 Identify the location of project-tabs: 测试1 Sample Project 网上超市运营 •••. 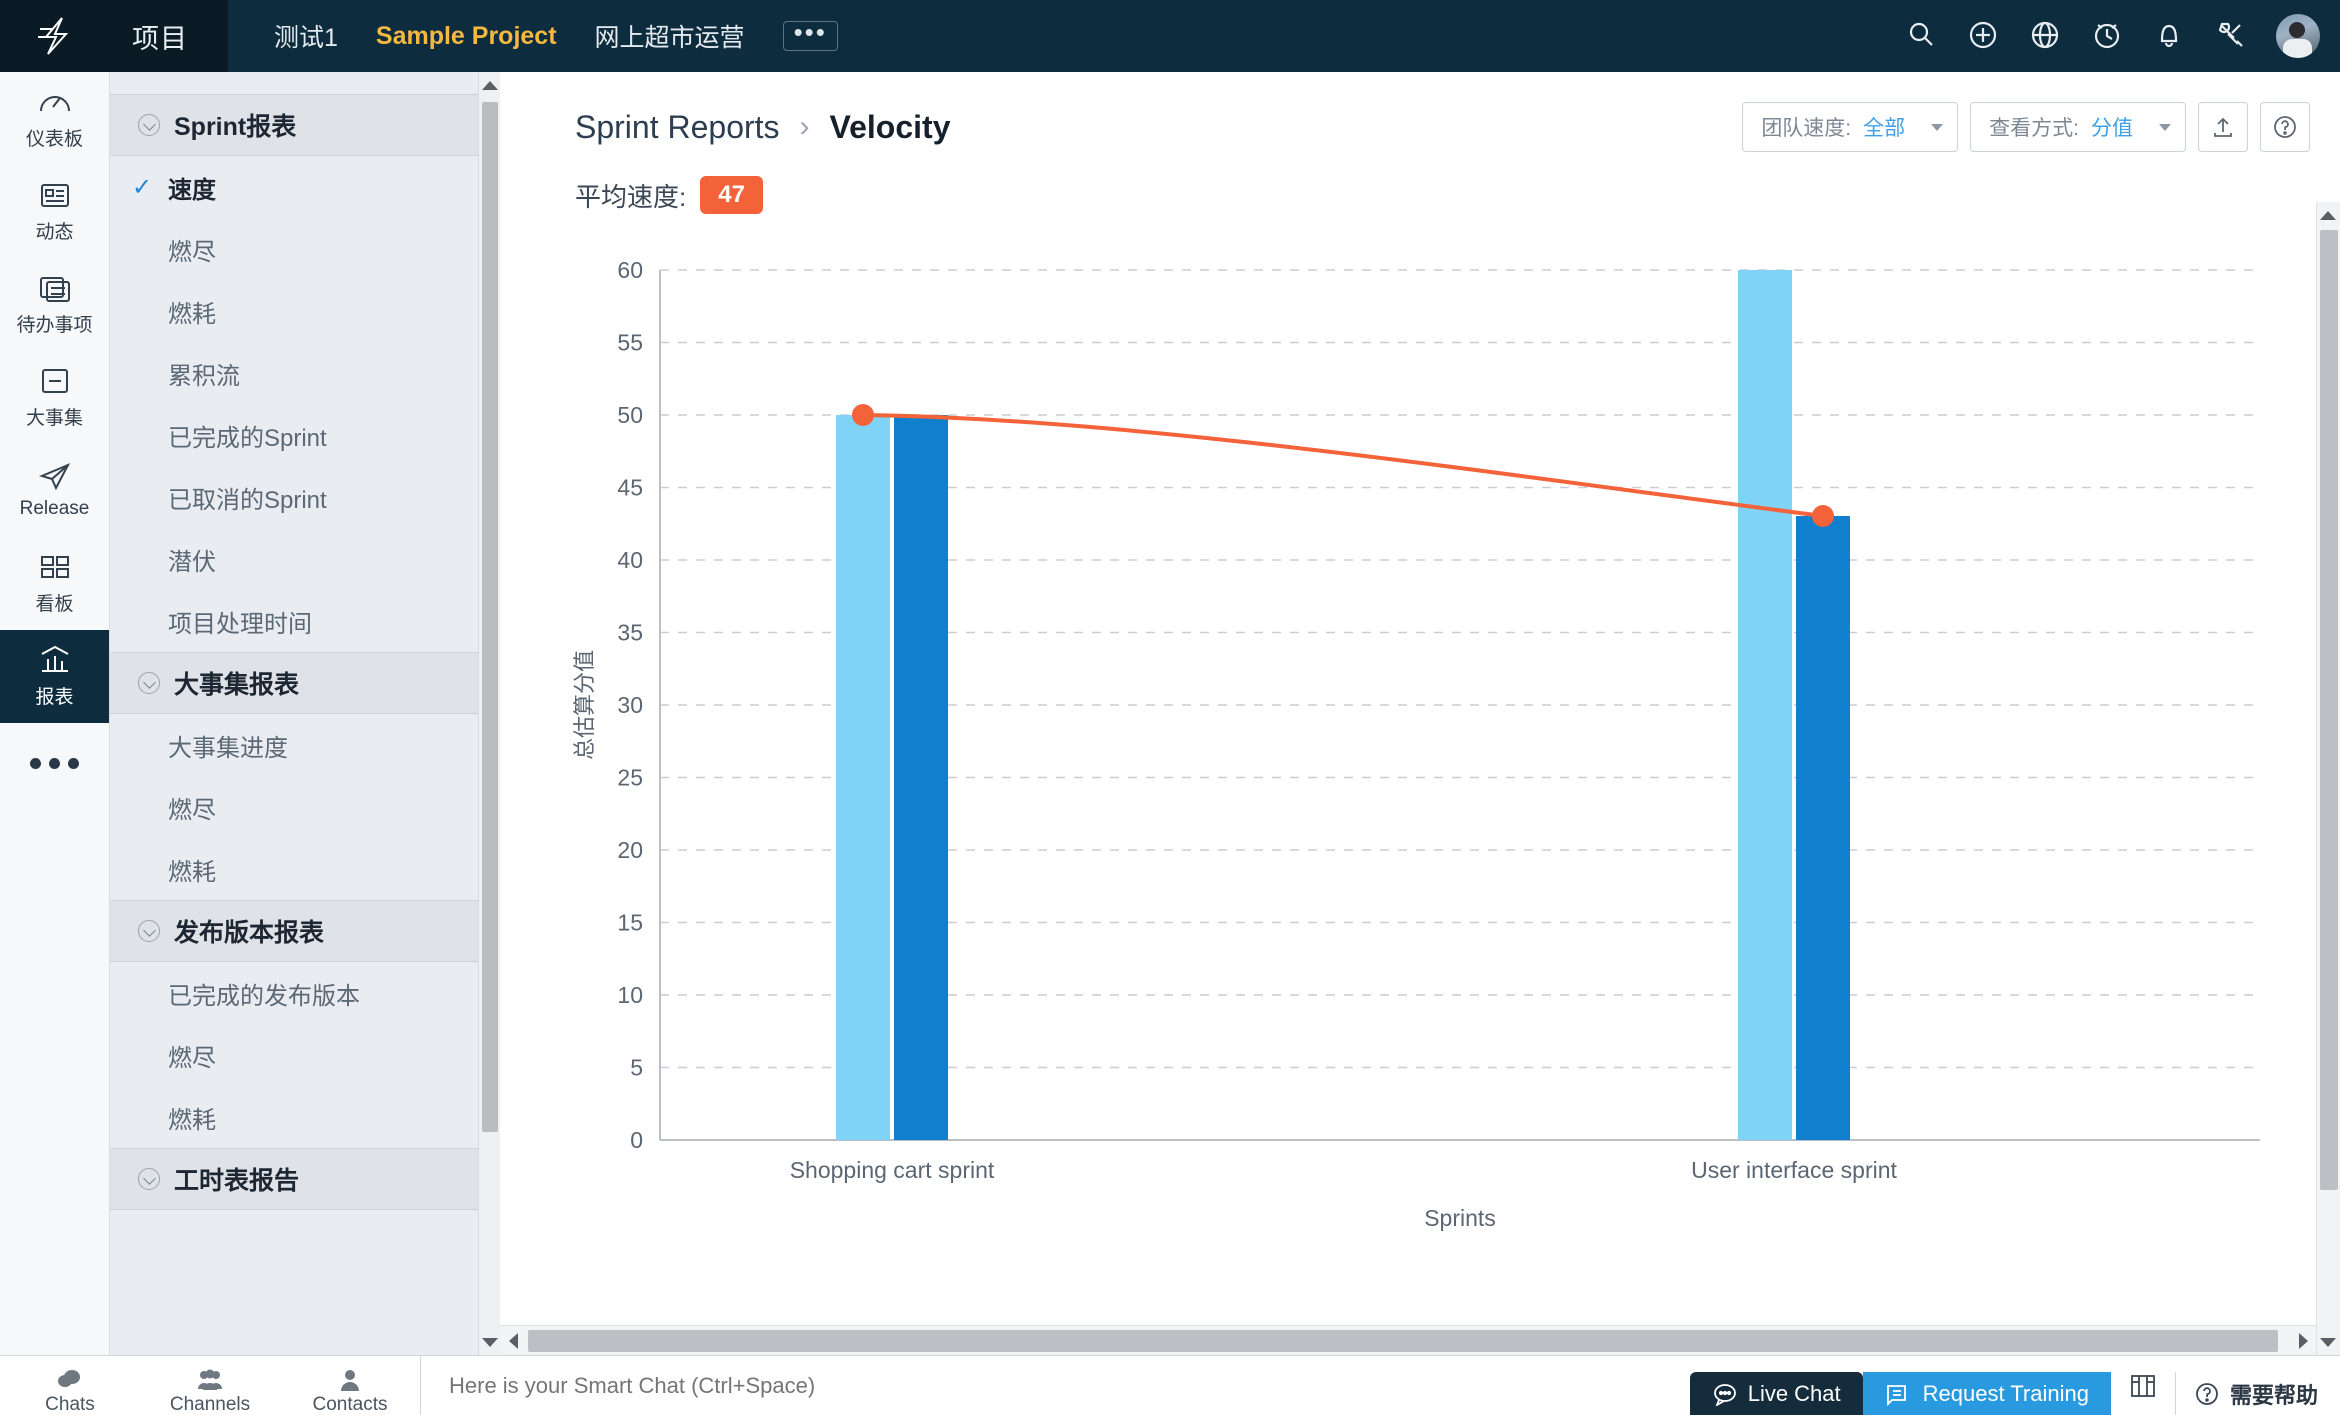
(533, 36).